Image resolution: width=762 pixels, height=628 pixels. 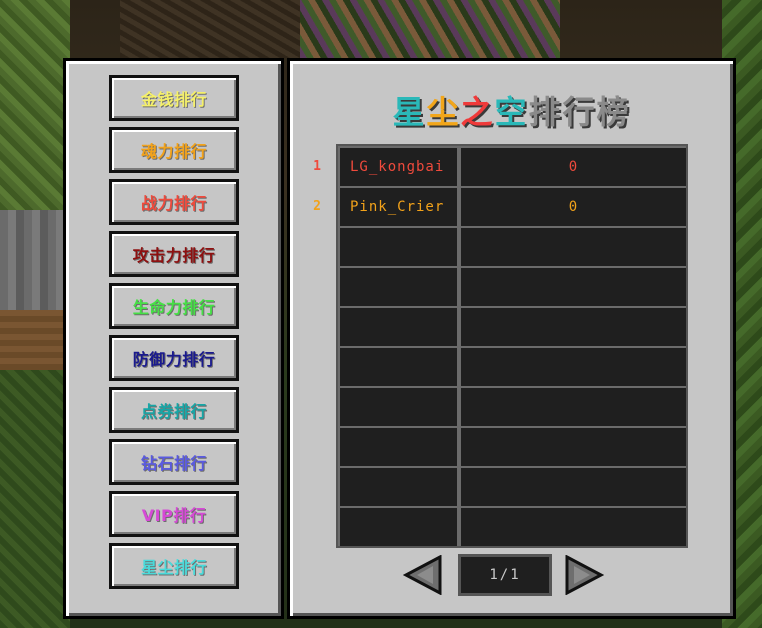 I want to click on table-row: Pink_Crier 0, so click(x=513, y=207).